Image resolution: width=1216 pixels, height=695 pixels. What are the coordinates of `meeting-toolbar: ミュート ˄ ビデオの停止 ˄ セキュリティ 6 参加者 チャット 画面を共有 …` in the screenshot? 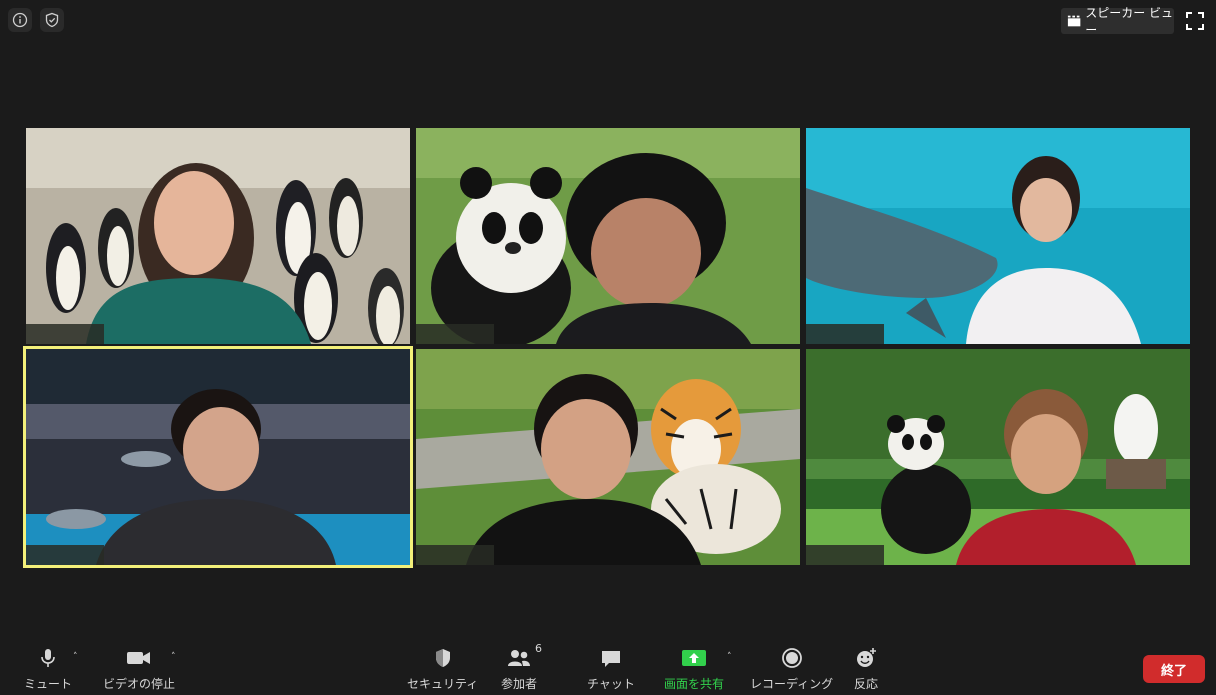 It's located at (608, 667).